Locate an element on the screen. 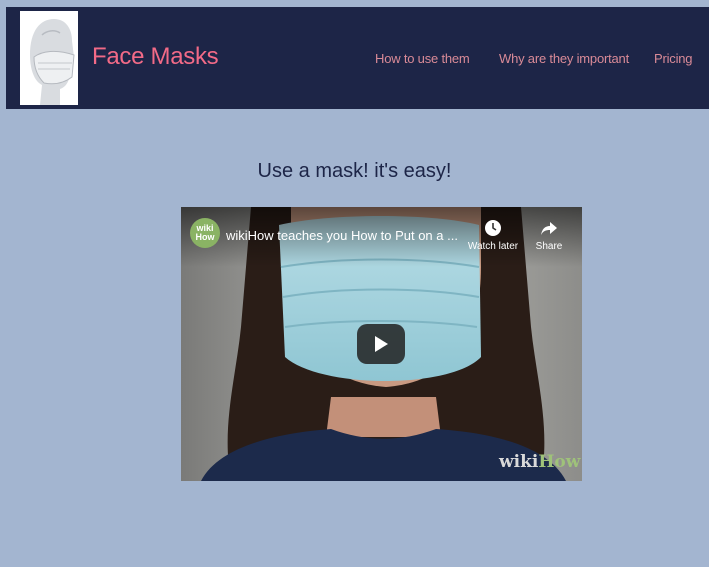 The height and width of the screenshot is (567, 709). watch-later-label: Watch later is located at coordinates (493, 246).